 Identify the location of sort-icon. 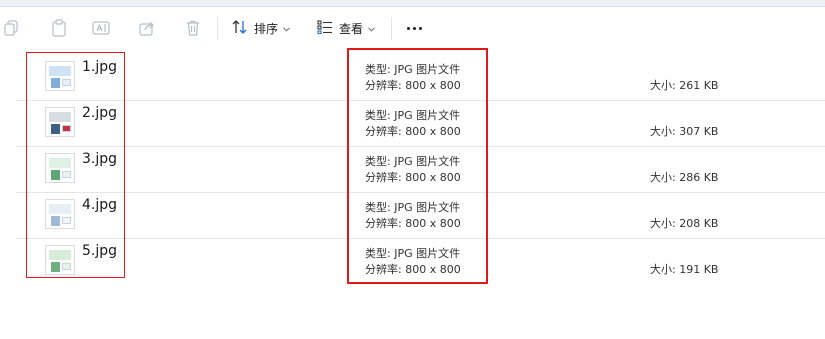
(240, 28).